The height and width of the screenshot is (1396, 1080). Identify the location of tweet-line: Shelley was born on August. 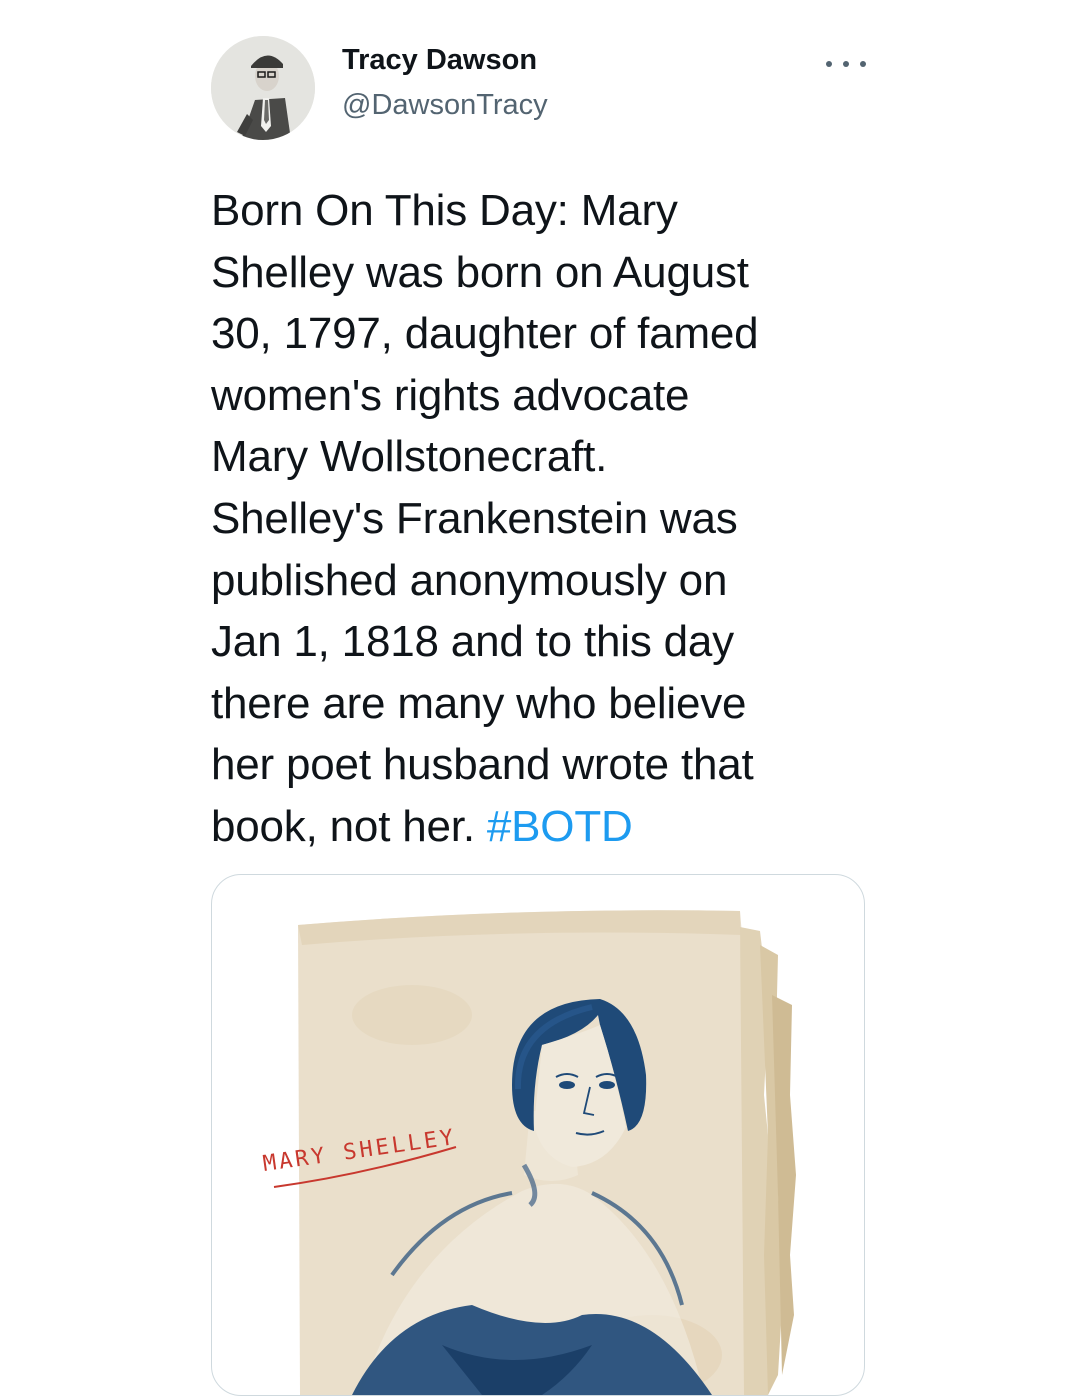
(480, 272).